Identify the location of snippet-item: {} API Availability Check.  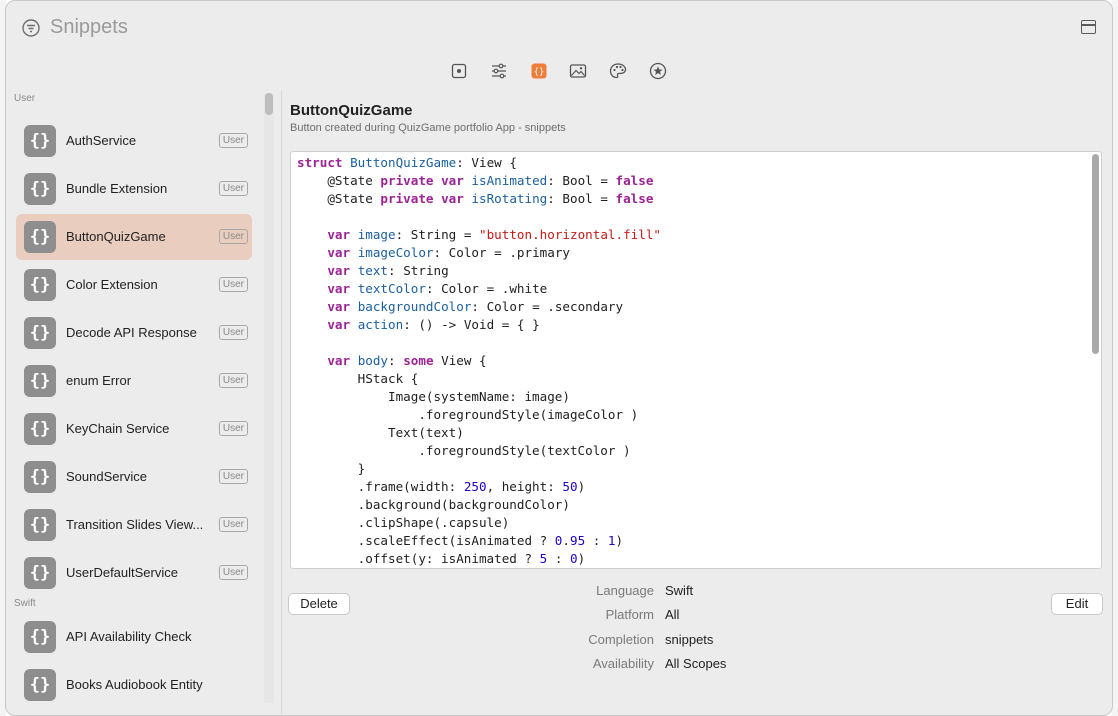
(134, 637).